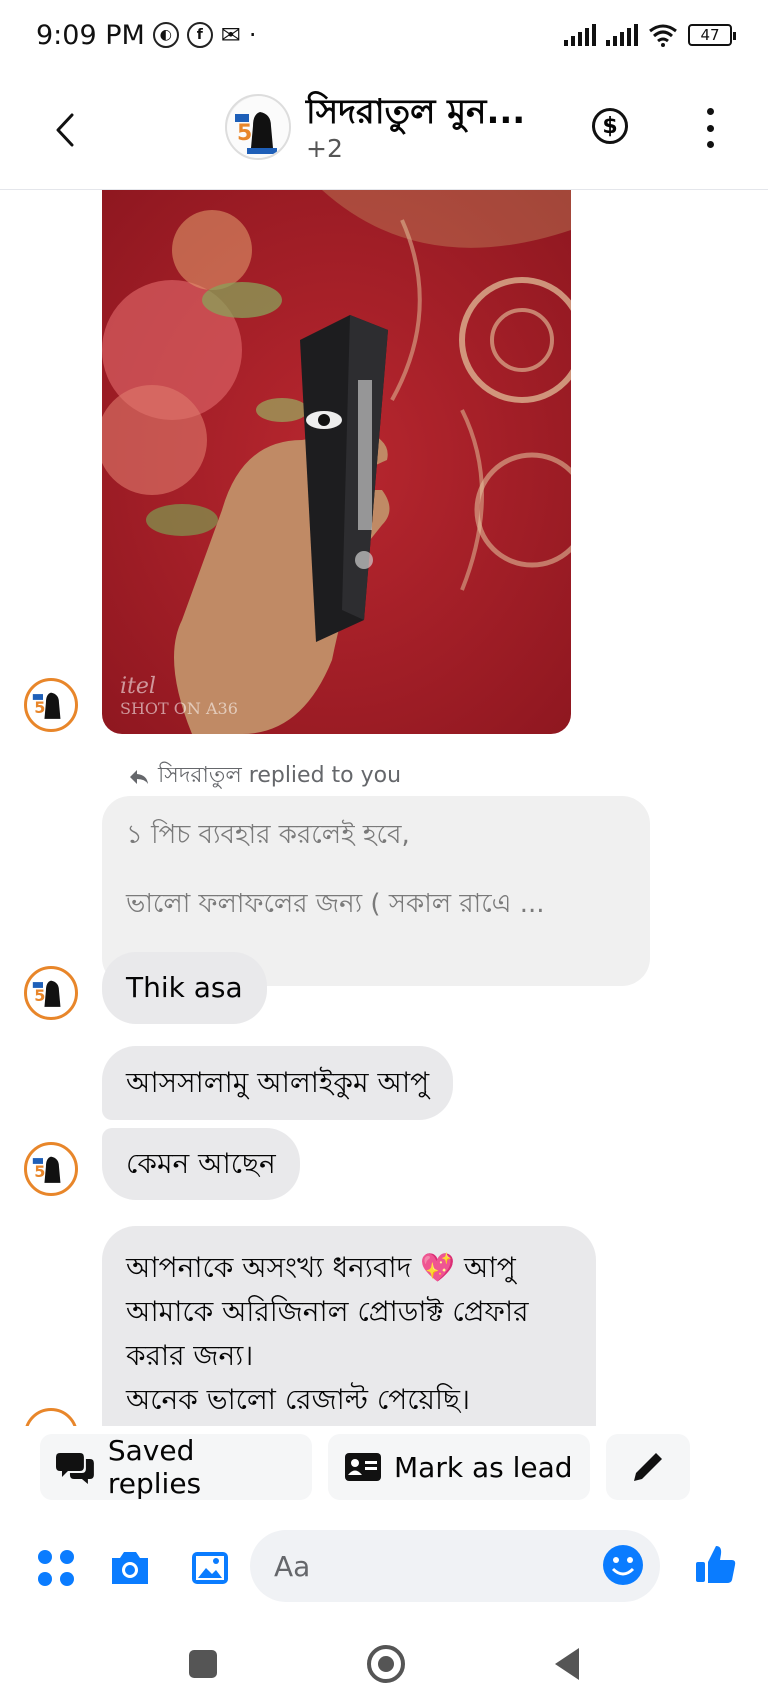 The width and height of the screenshot is (768, 1708). Describe the element at coordinates (712, 35) in the screenshot. I see `battery-icon: 47` at that location.